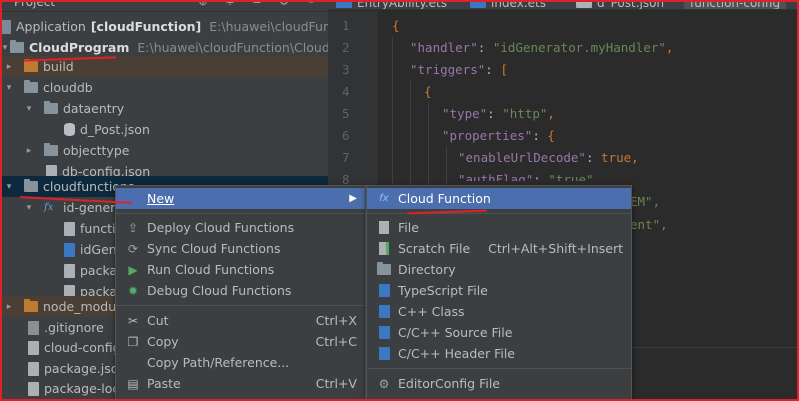 This screenshot has height=401, width=799. I want to click on menu-item-copy: ❐ Copy Ctrl+C, so click(240, 341).